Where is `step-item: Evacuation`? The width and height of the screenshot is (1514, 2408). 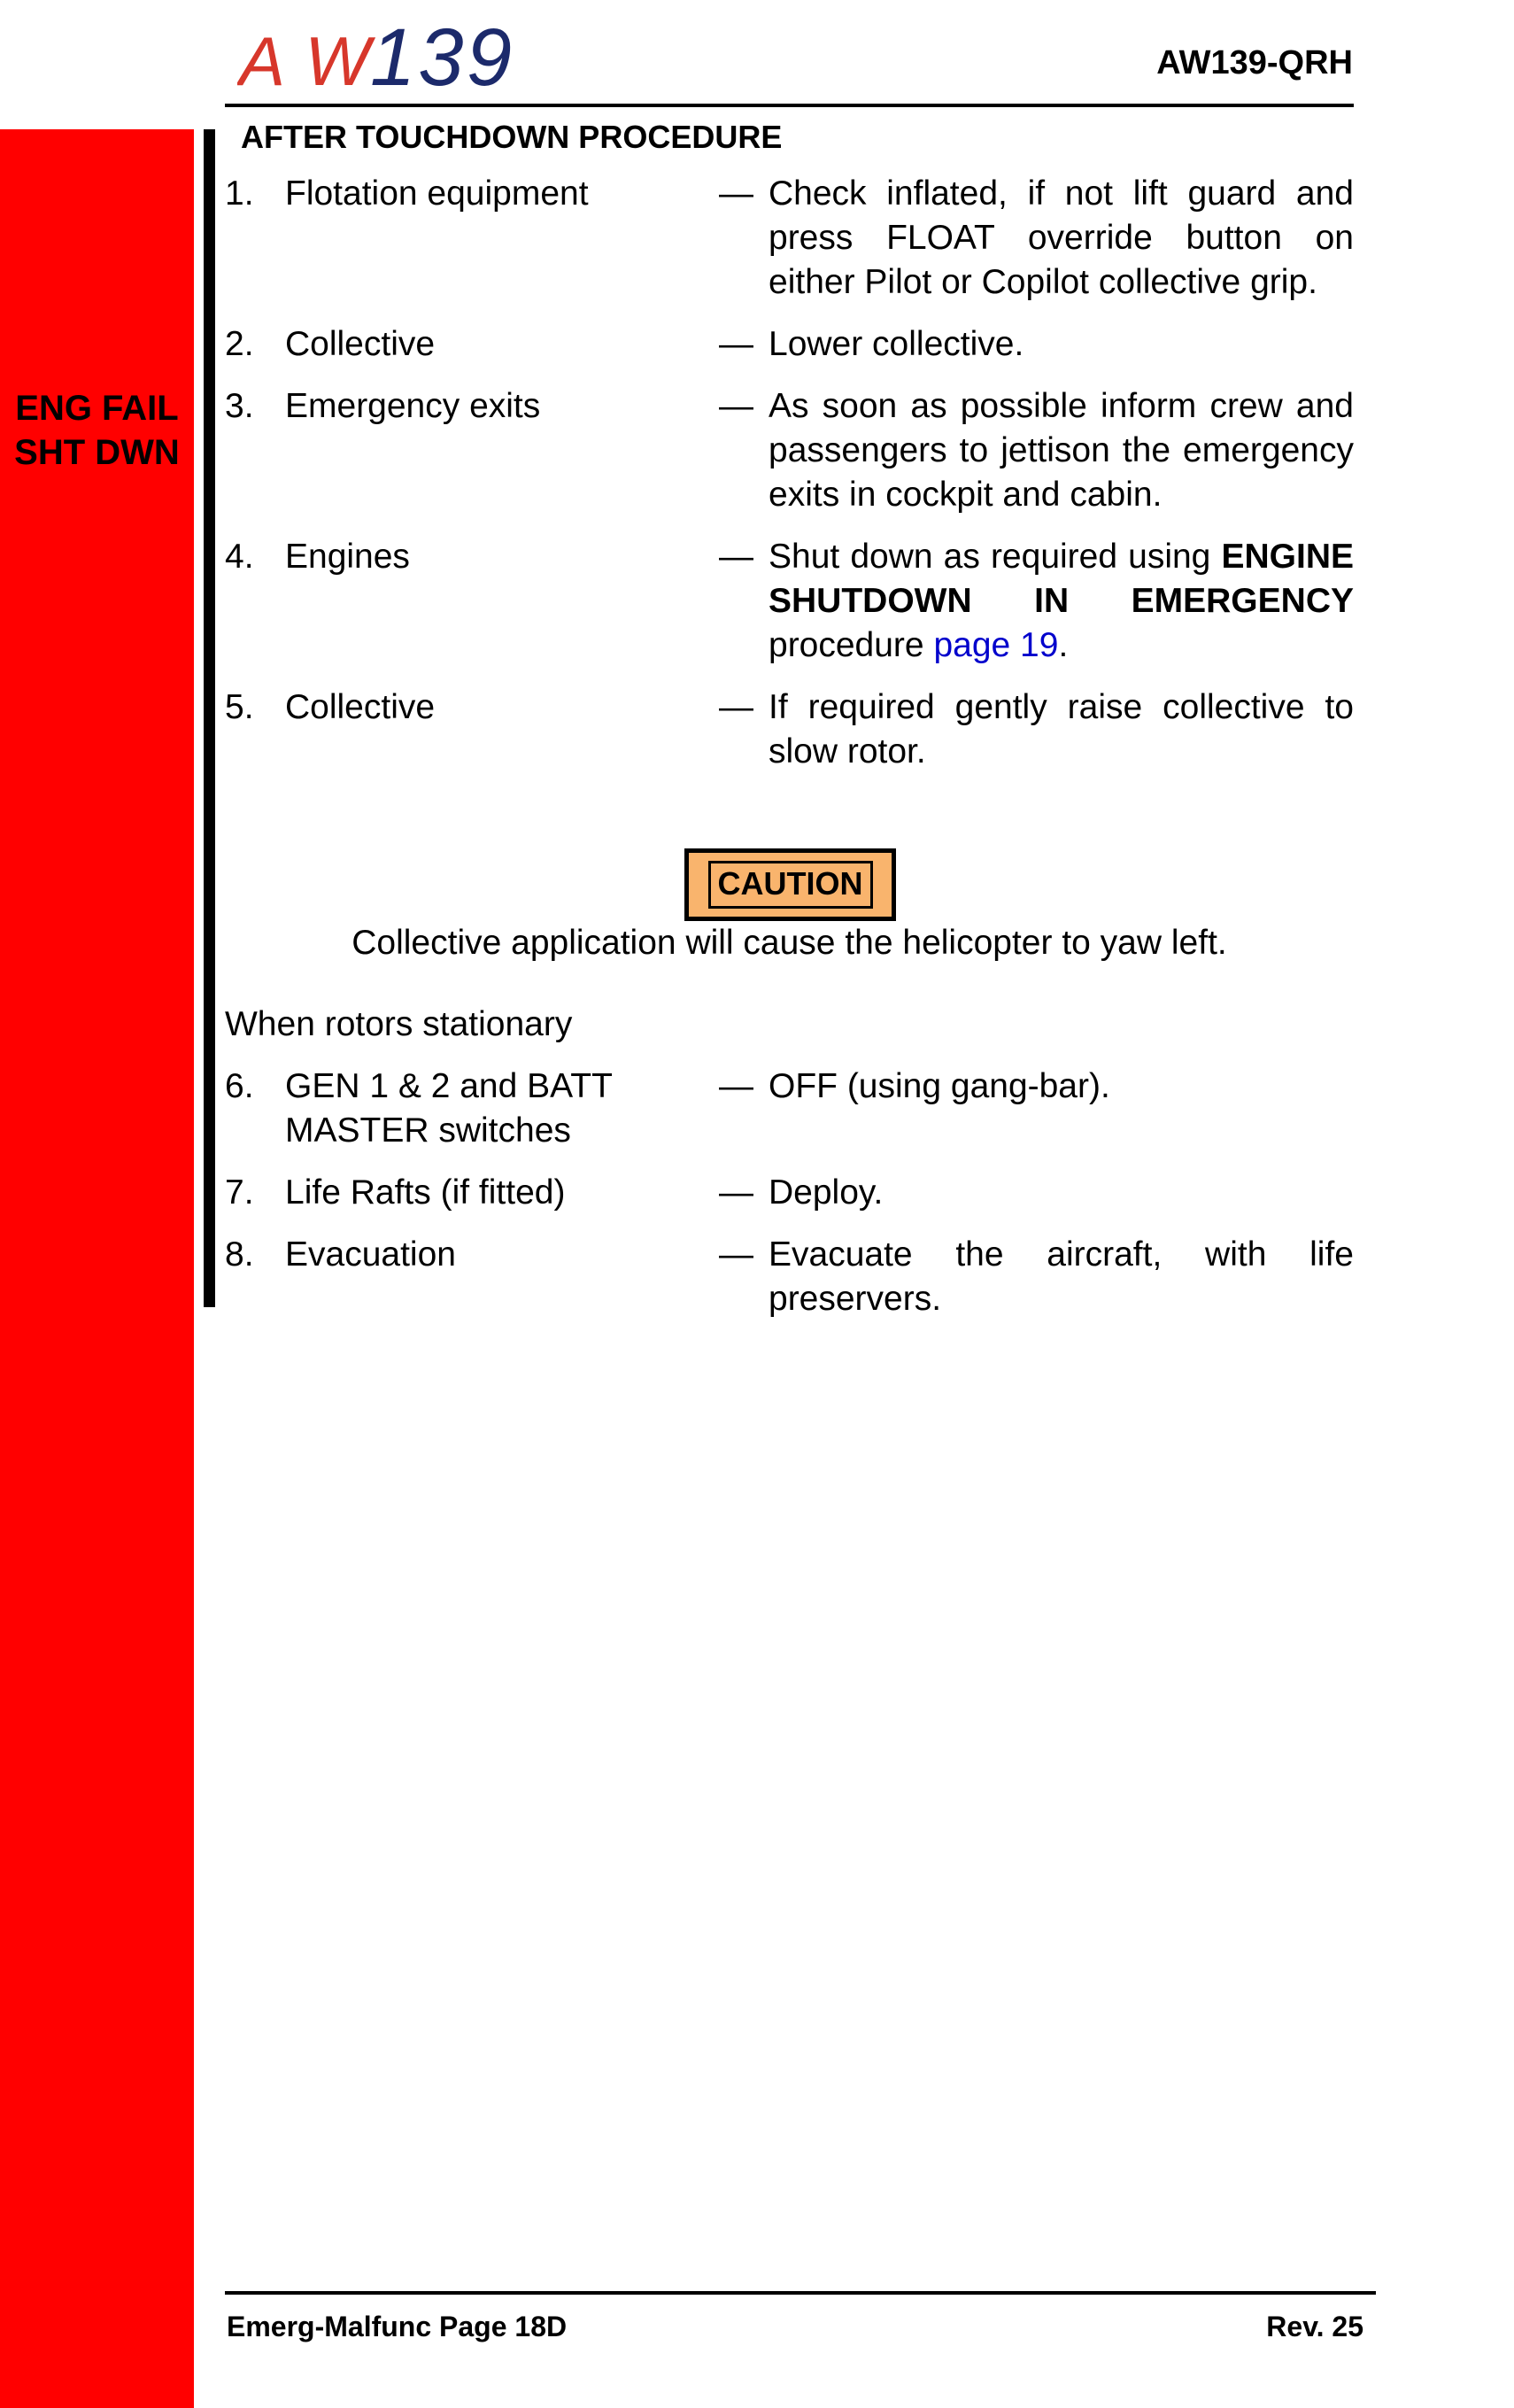 step-item: Evacuation is located at coordinates (371, 1254).